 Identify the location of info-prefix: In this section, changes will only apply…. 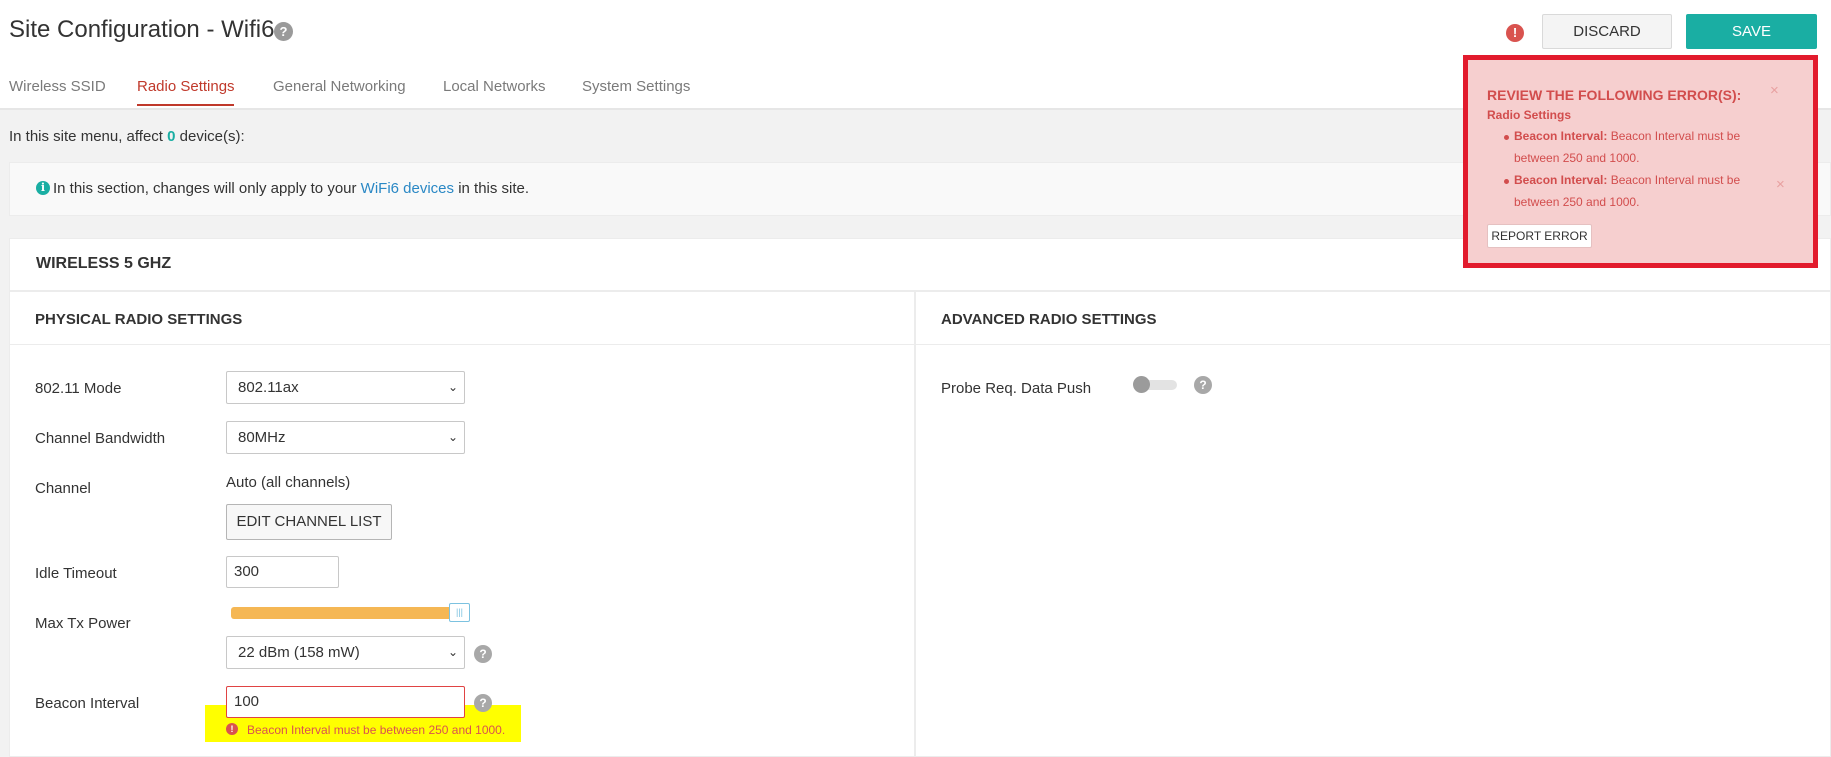
(207, 188).